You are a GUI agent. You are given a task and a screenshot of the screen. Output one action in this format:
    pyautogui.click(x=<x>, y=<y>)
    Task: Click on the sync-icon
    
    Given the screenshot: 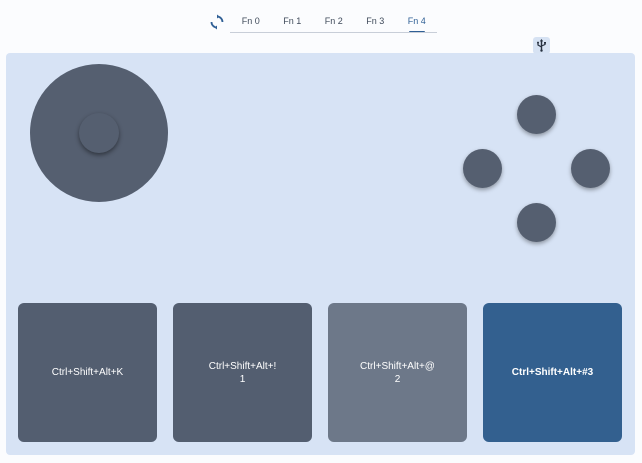 What is the action you would take?
    pyautogui.click(x=217, y=22)
    